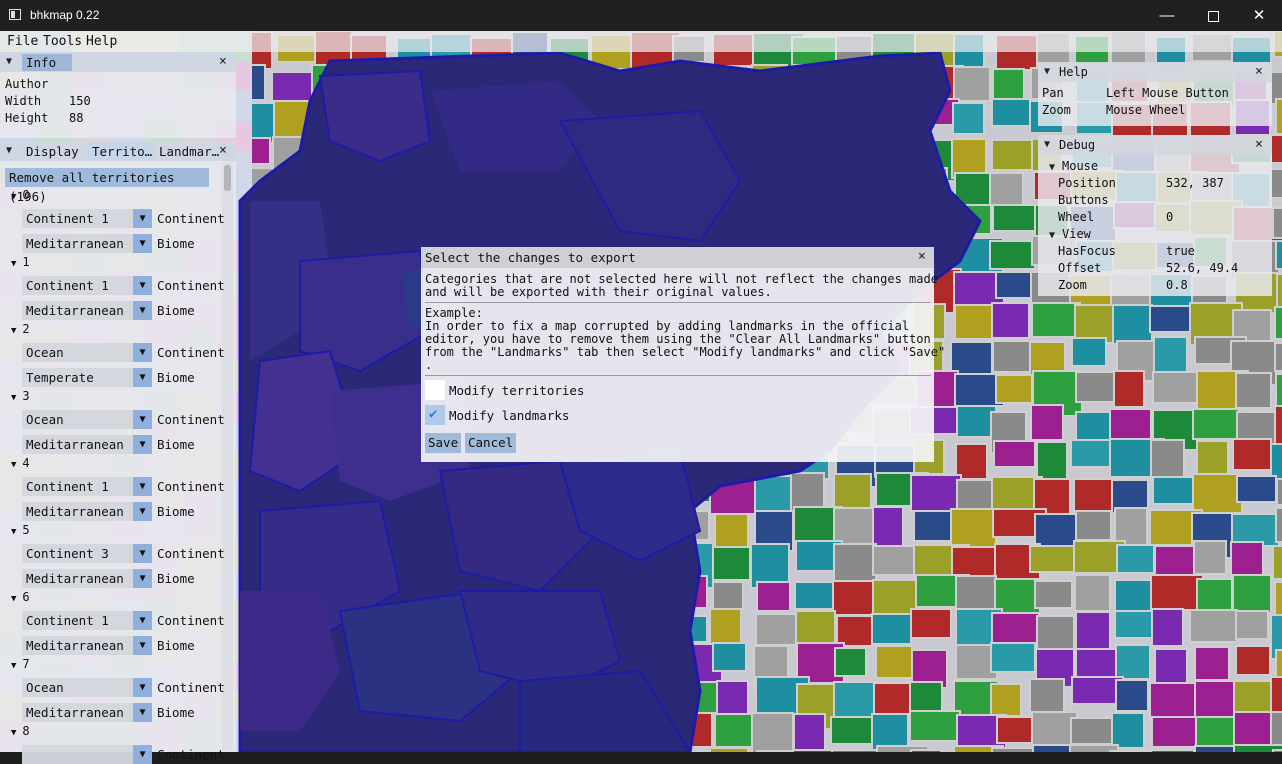 This screenshot has height=764, width=1282. What do you see at coordinates (1076, 234) in the screenshot?
I see `debug-view-label: View` at bounding box center [1076, 234].